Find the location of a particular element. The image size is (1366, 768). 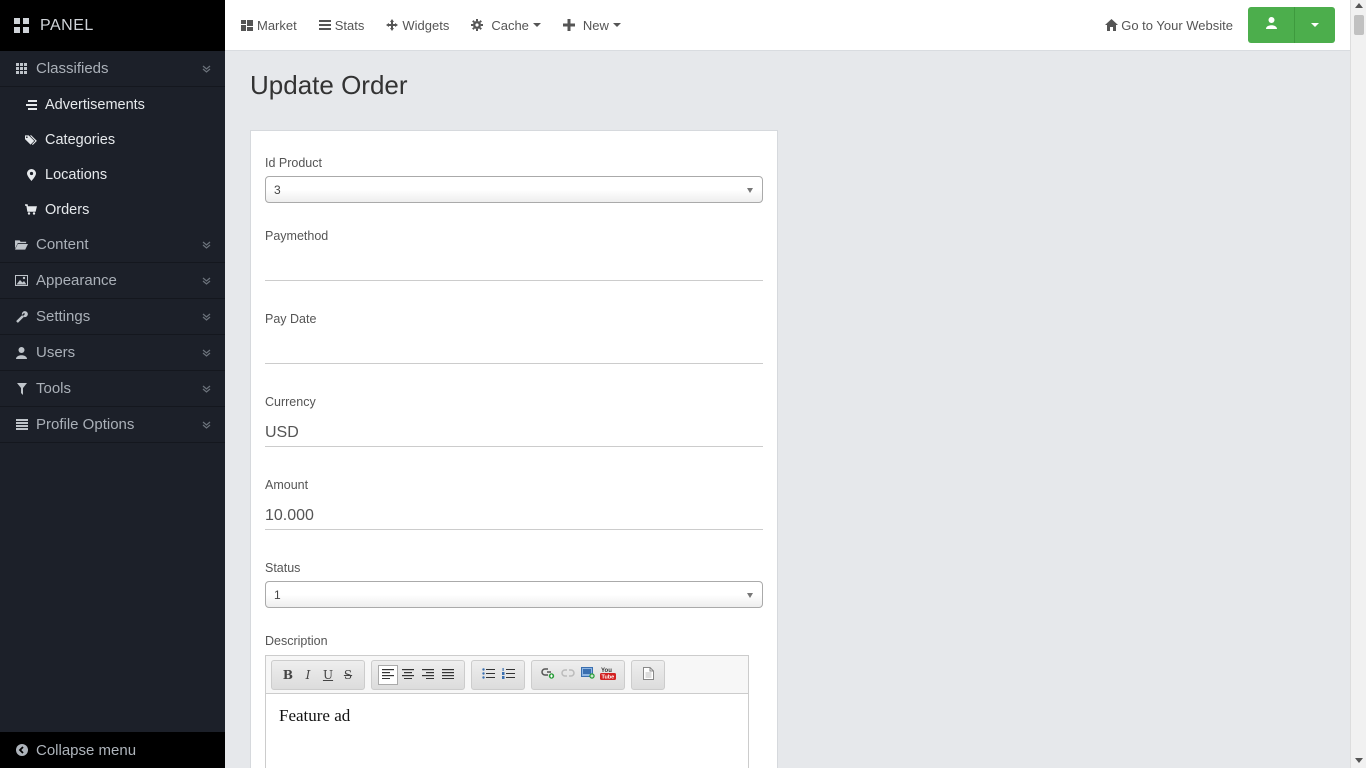

topbar-stats: Stats is located at coordinates (341, 25).